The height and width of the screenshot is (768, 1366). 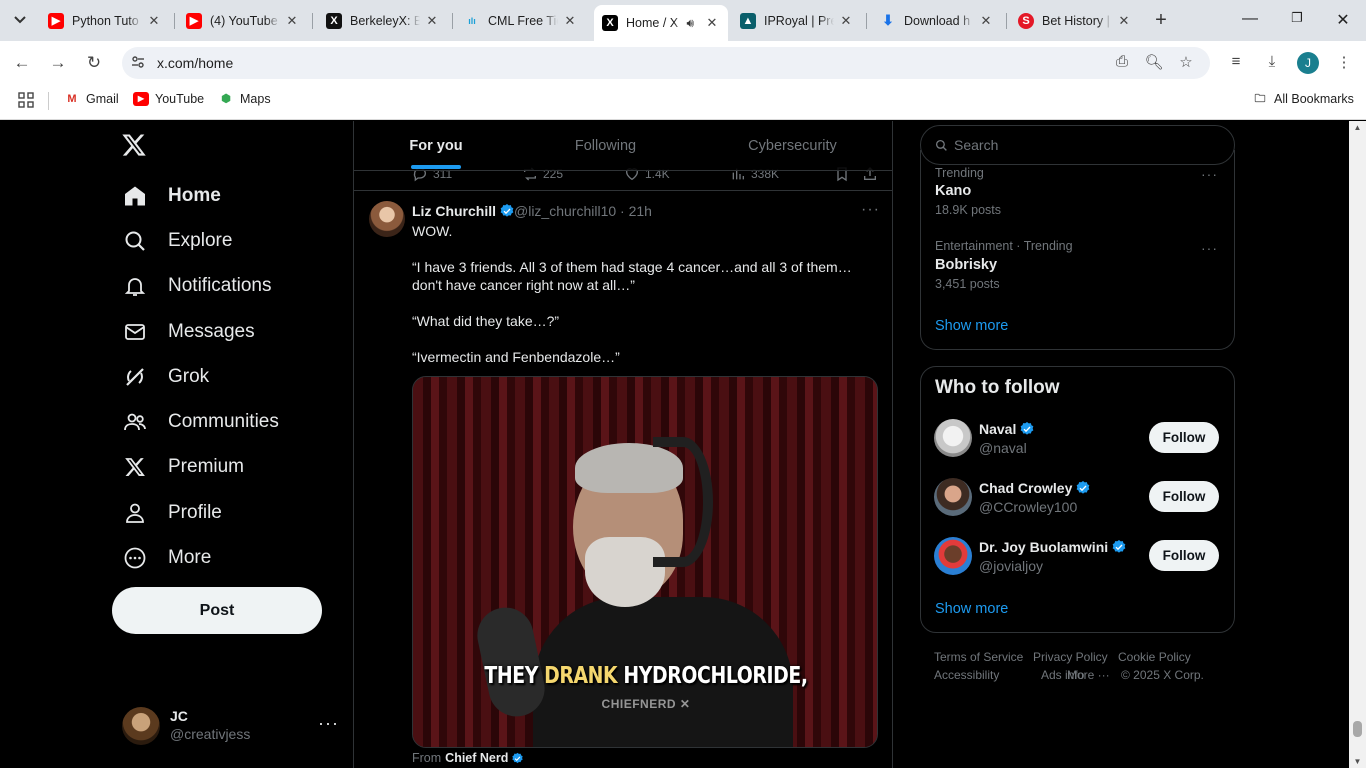 I want to click on nav-messages: Messages, so click(x=222, y=332).